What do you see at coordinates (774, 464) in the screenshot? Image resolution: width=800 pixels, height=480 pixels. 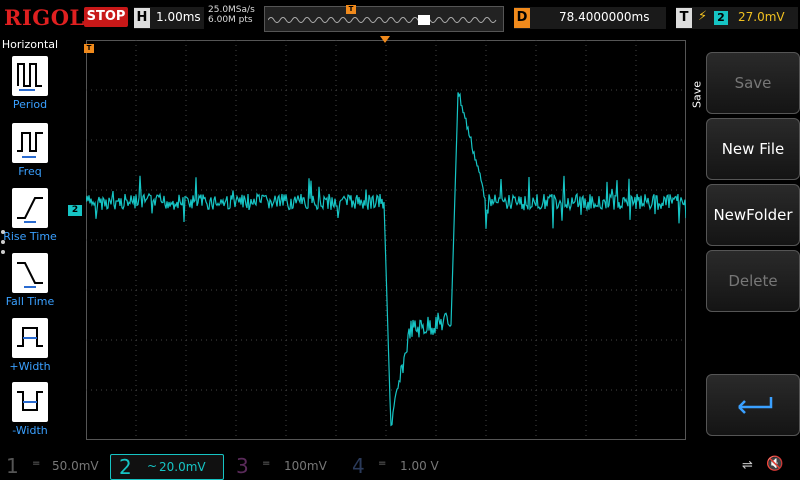 I see `speaker-muted-icon: 🔇` at bounding box center [774, 464].